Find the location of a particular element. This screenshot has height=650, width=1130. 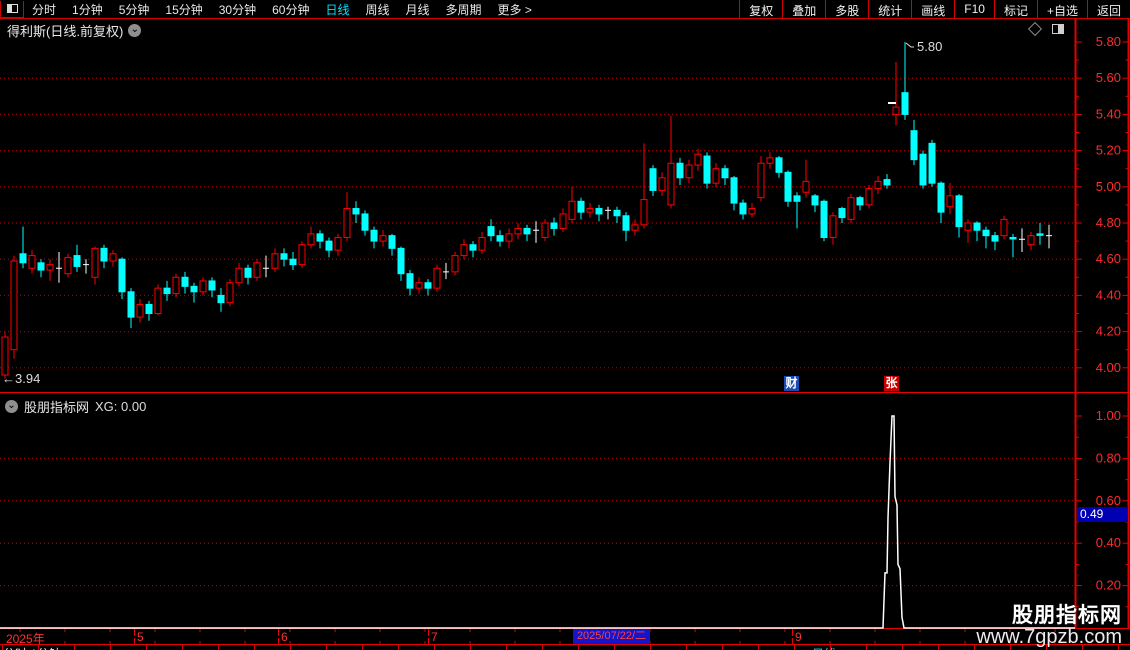

indicator-axis-label: 0.20 is located at coordinates (1108, 585).